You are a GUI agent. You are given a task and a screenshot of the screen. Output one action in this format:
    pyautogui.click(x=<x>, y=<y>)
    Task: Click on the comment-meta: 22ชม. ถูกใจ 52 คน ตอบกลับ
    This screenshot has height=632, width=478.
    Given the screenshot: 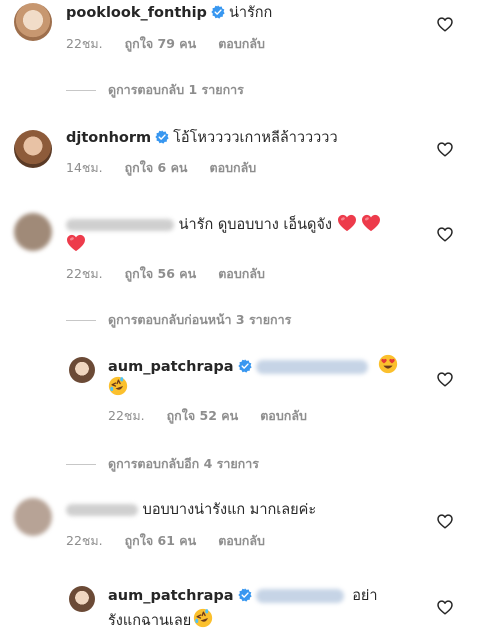 What is the action you would take?
    pyautogui.click(x=218, y=416)
    